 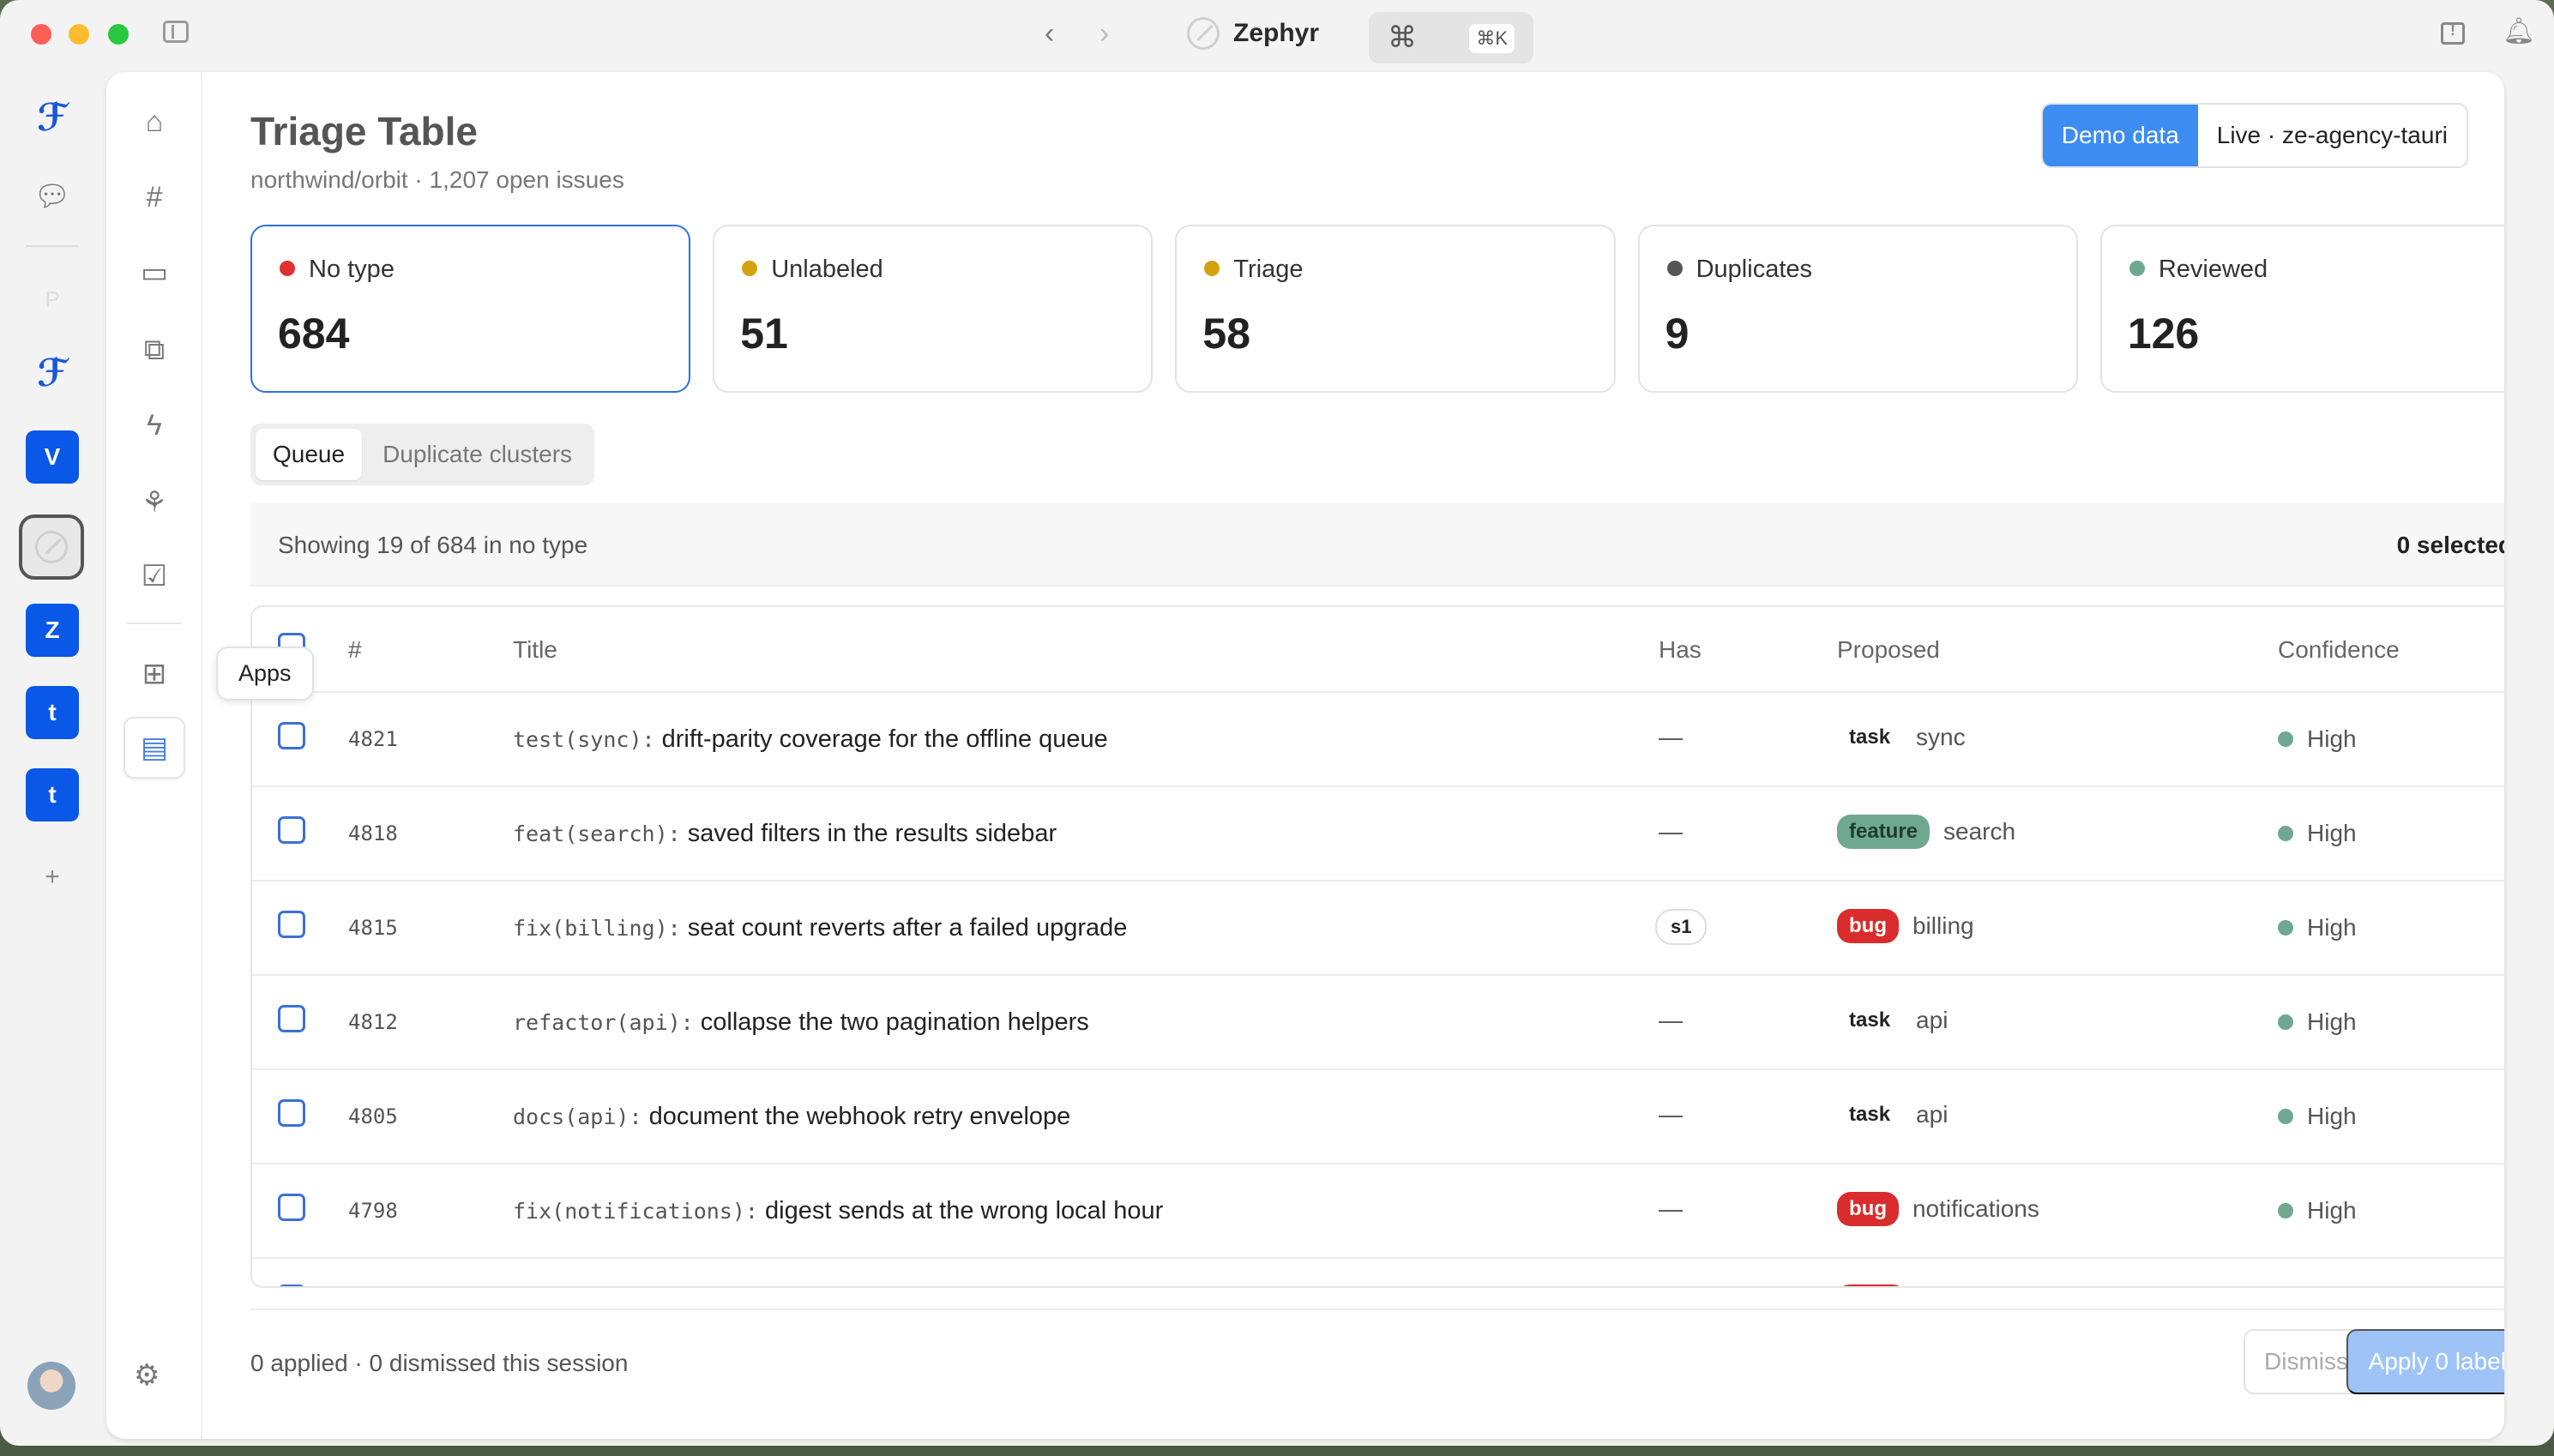 What do you see at coordinates (1451, 37) in the screenshot?
I see `command-palette-button: ⌘ ⌘K` at bounding box center [1451, 37].